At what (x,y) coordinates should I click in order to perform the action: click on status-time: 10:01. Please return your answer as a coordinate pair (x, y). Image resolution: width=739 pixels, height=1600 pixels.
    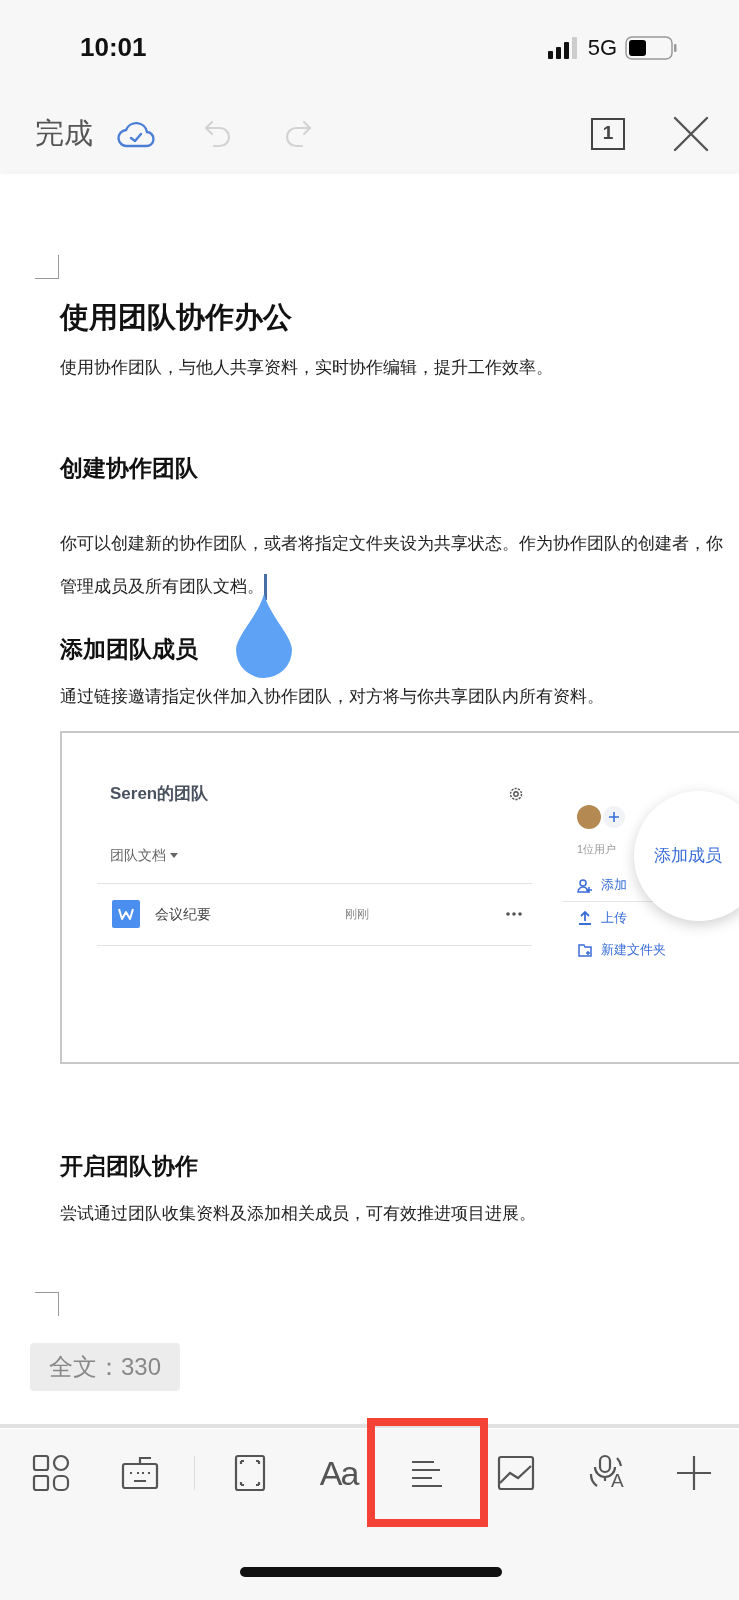
    Looking at the image, I should click on (113, 47).